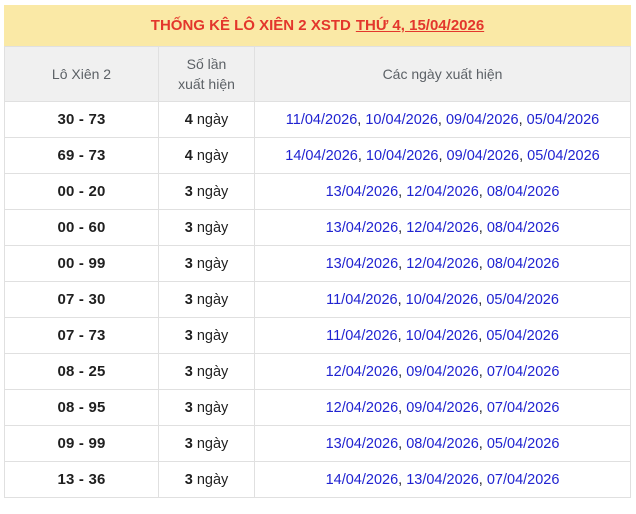 Image resolution: width=636 pixels, height=514 pixels. Describe the element at coordinates (81, 155) in the screenshot. I see `pair-cell: 69 - 73` at that location.